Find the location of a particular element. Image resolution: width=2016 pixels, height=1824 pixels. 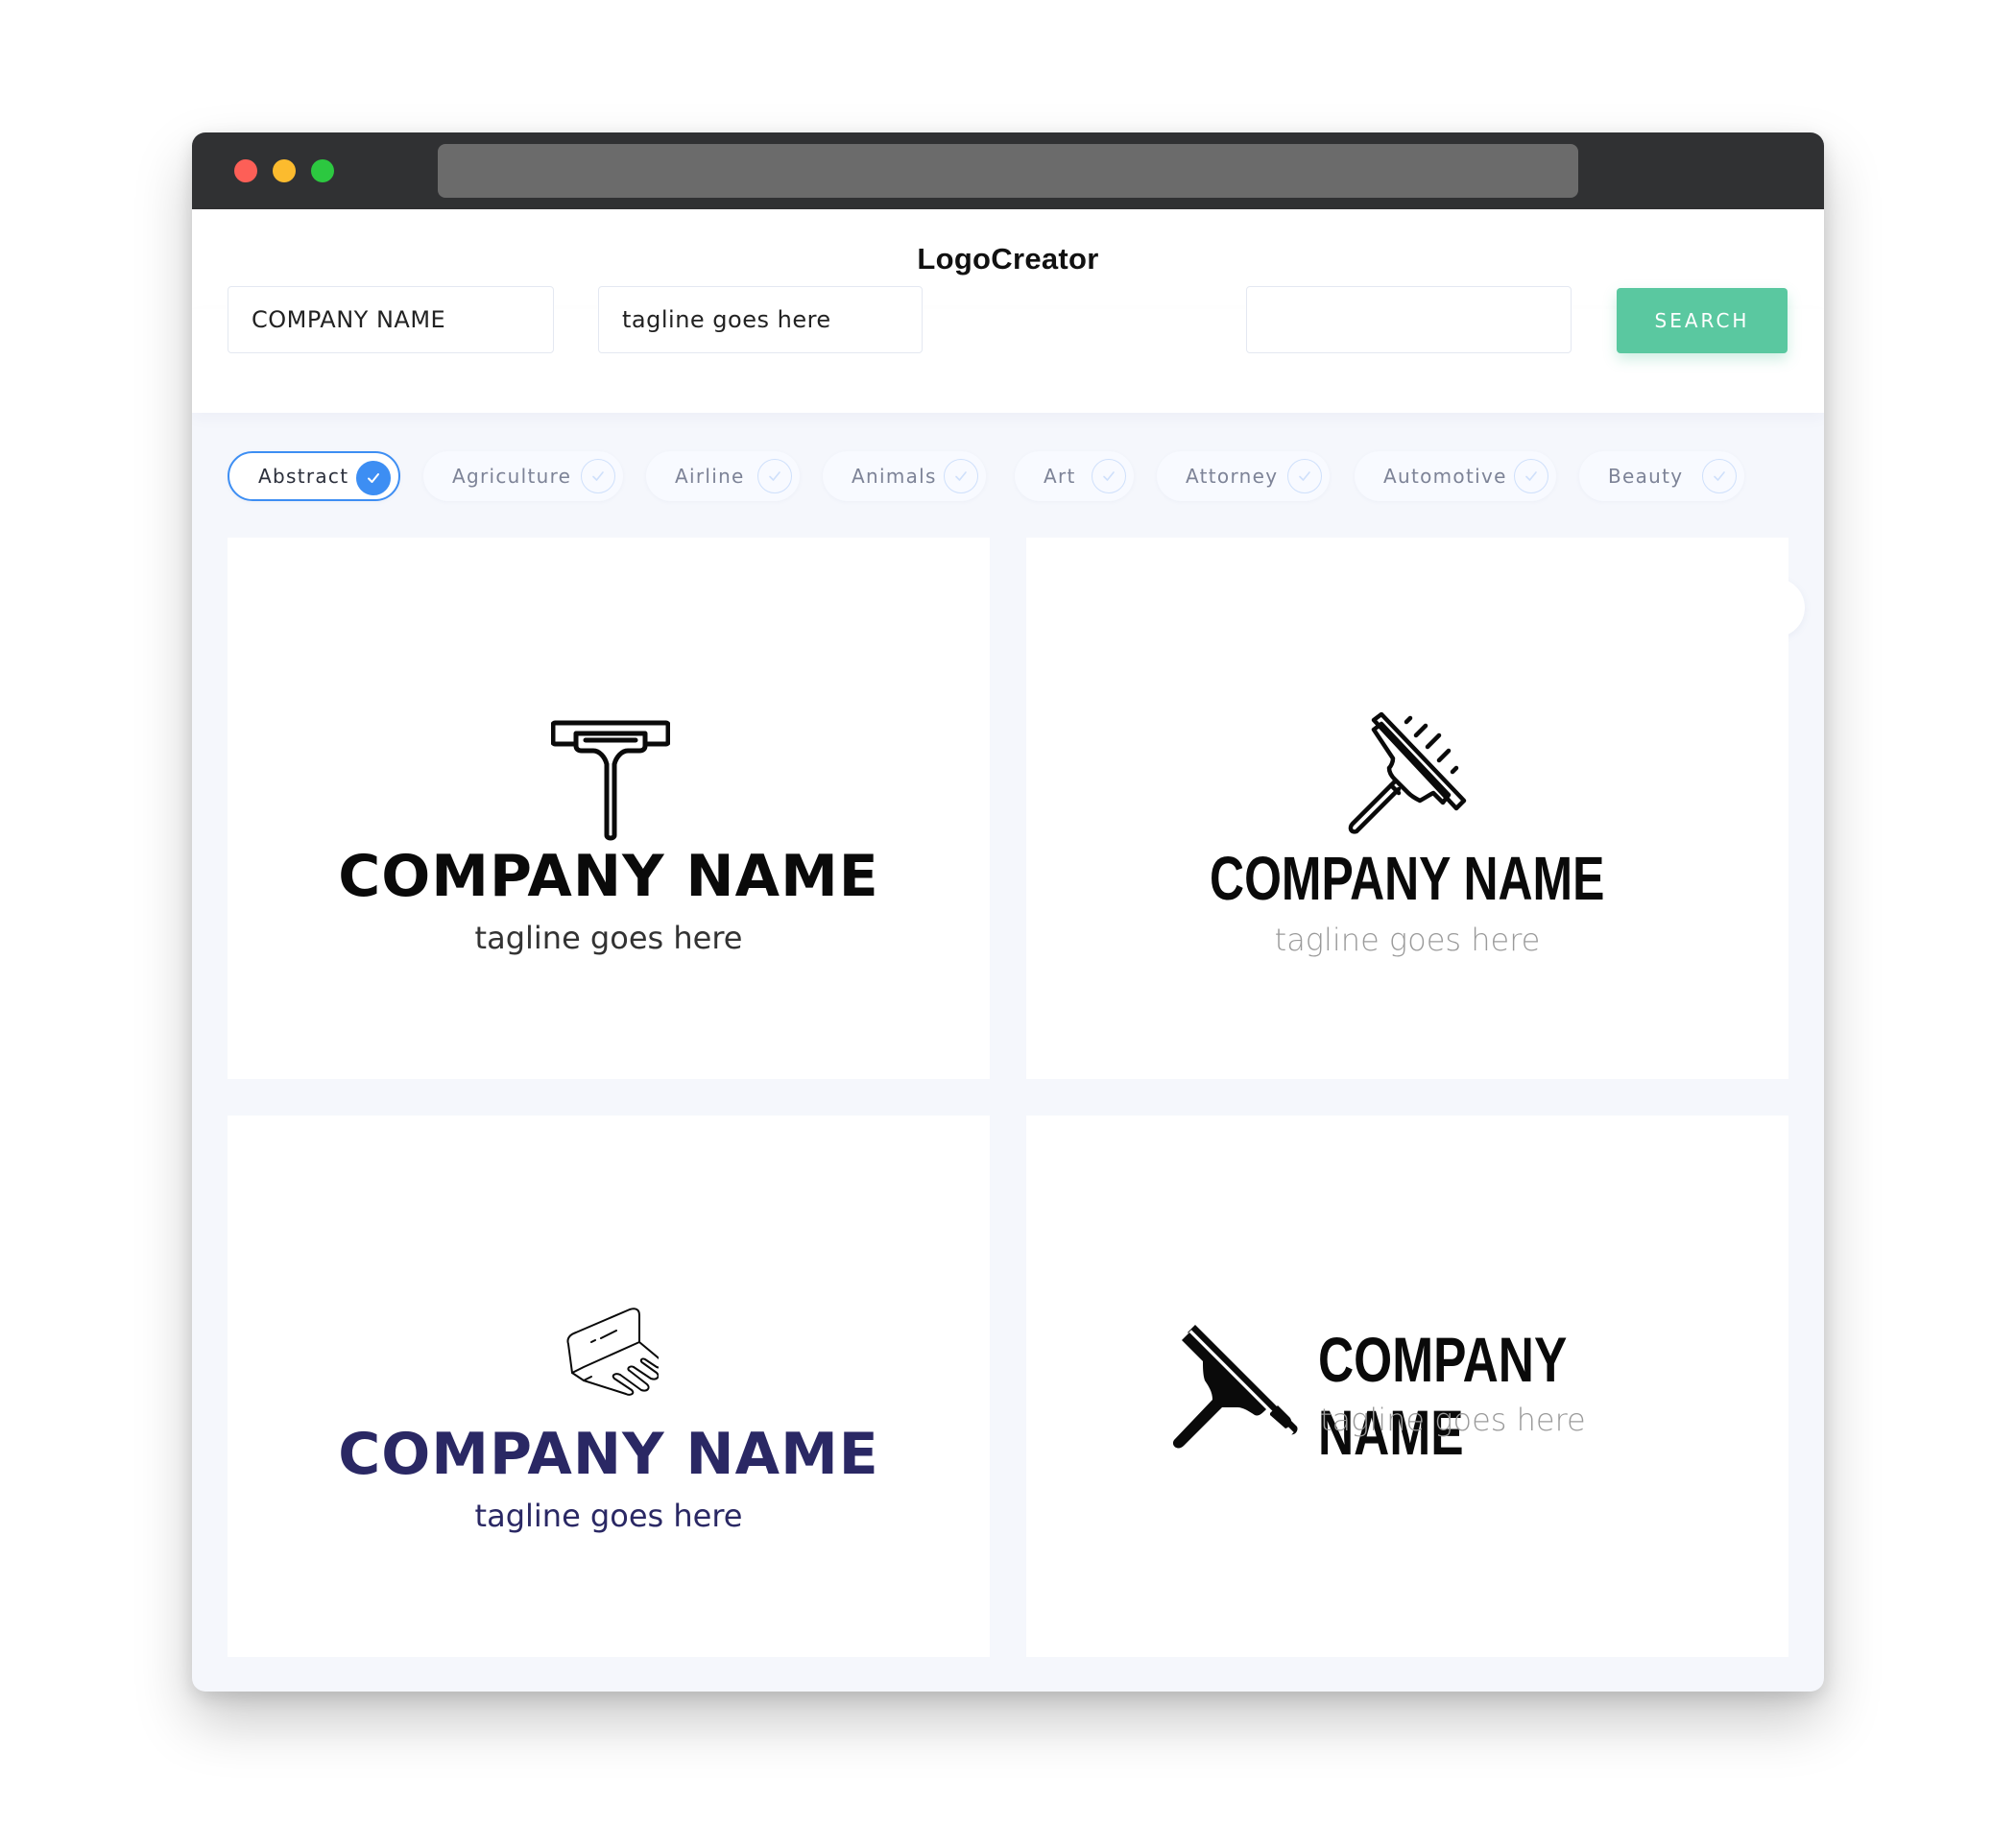

category-chip-art: Art is located at coordinates (1074, 476).